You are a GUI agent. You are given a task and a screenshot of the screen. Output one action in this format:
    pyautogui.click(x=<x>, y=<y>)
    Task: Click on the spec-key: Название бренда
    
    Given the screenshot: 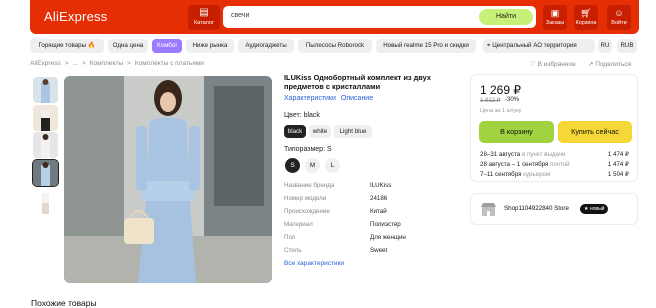 What is the action you would take?
    pyautogui.click(x=309, y=185)
    